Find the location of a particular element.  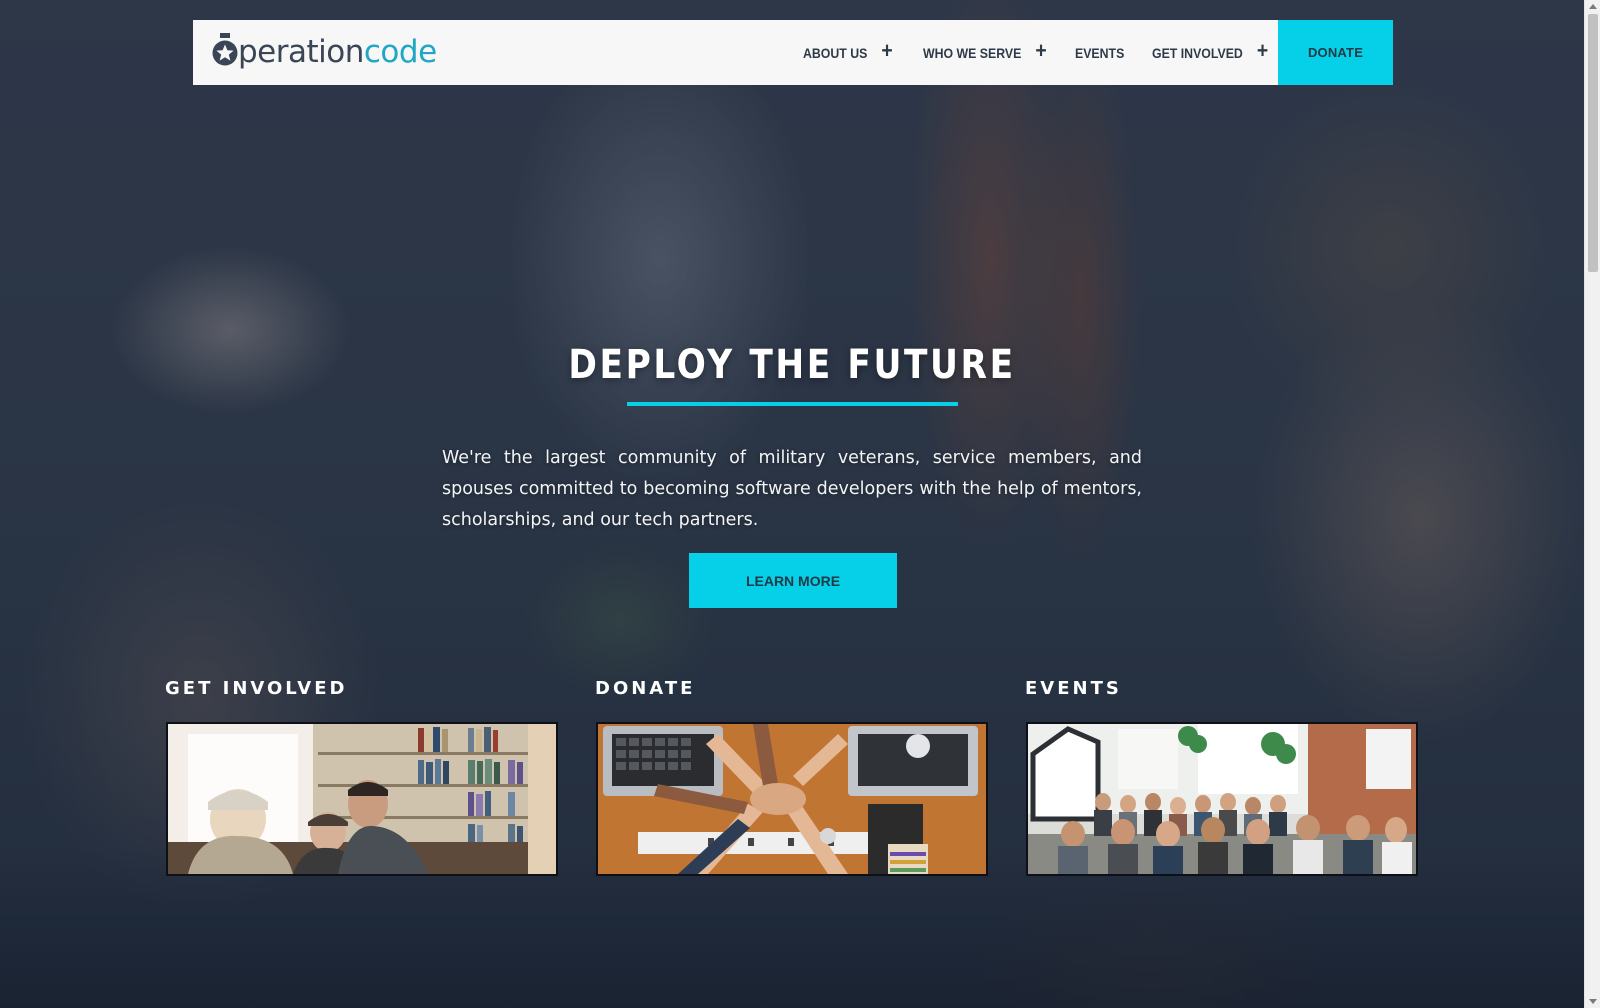

hero-title-text: DEPLOY THE FUTURE is located at coordinates (792, 365).